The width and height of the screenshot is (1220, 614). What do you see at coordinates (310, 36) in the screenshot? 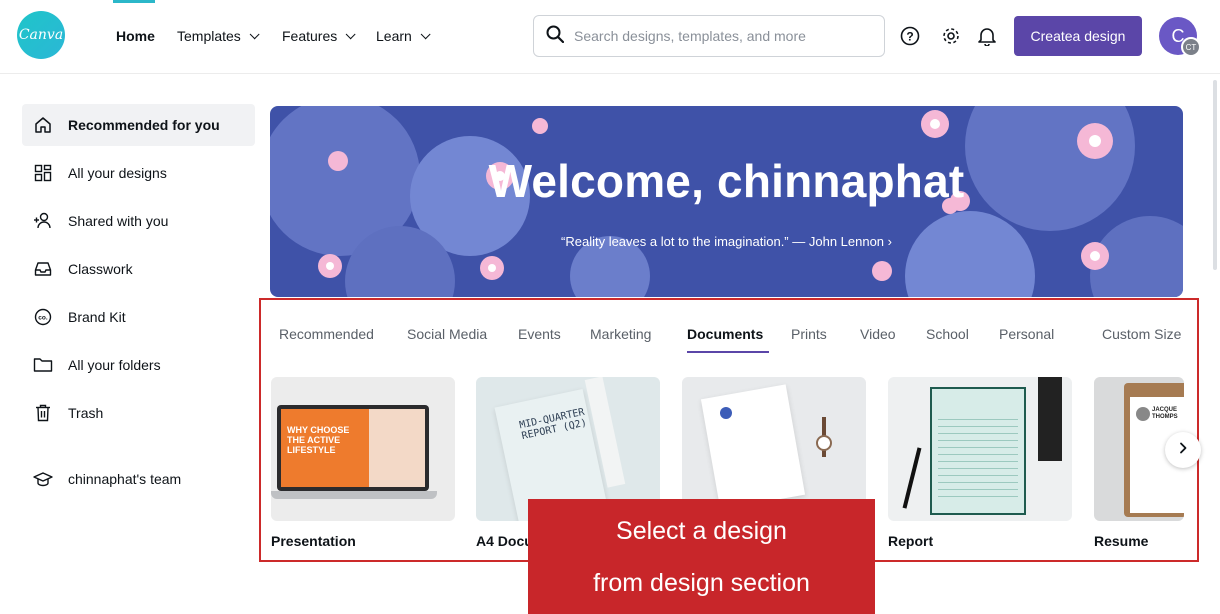
I see `nav-features-label: Features` at bounding box center [310, 36].